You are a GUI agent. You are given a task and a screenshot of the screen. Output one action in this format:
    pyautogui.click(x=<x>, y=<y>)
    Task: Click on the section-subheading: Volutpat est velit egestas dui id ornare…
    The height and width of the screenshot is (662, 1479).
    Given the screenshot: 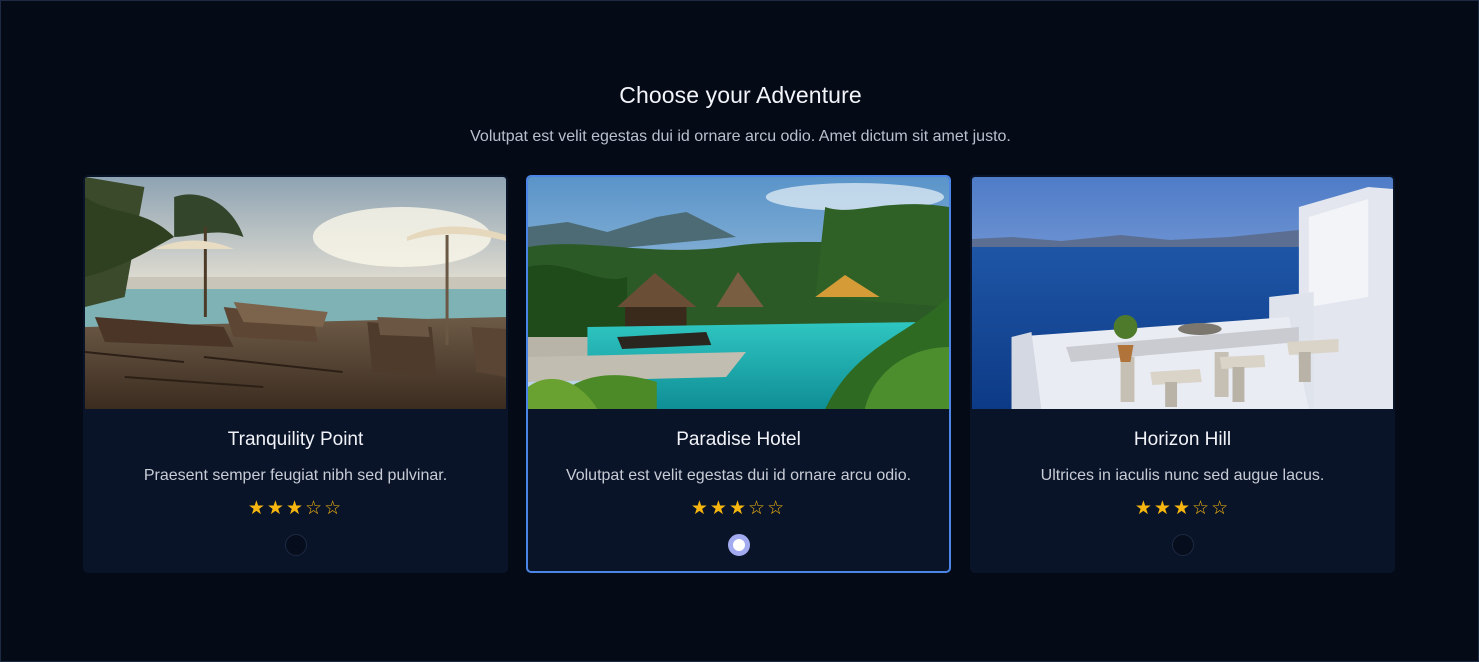 What is the action you would take?
    pyautogui.click(x=740, y=136)
    